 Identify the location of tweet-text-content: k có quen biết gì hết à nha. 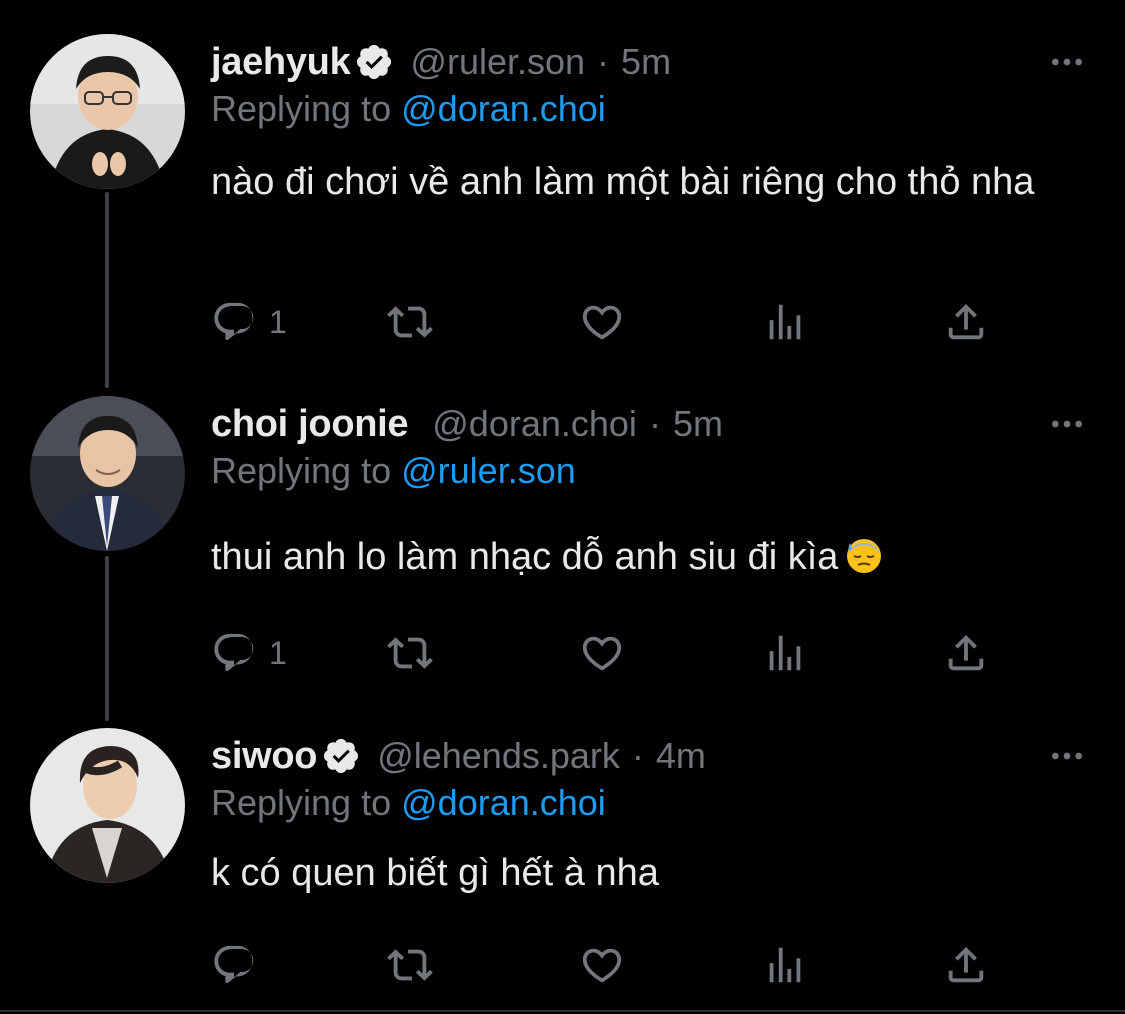
(435, 873).